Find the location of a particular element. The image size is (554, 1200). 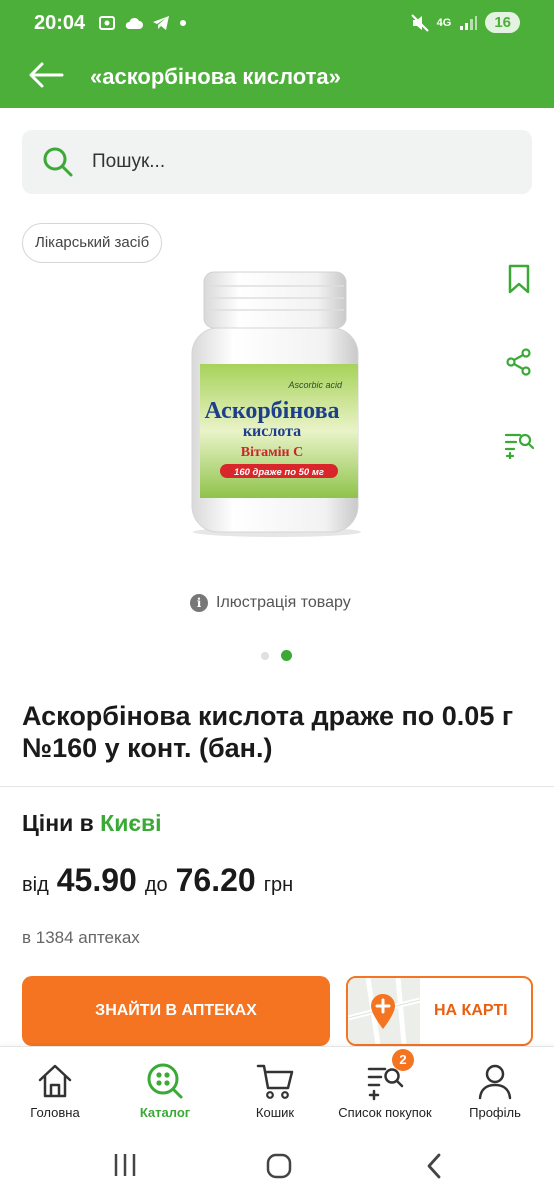

price-range: від 45.90 до 76.20 грн is located at coordinates (157, 880).